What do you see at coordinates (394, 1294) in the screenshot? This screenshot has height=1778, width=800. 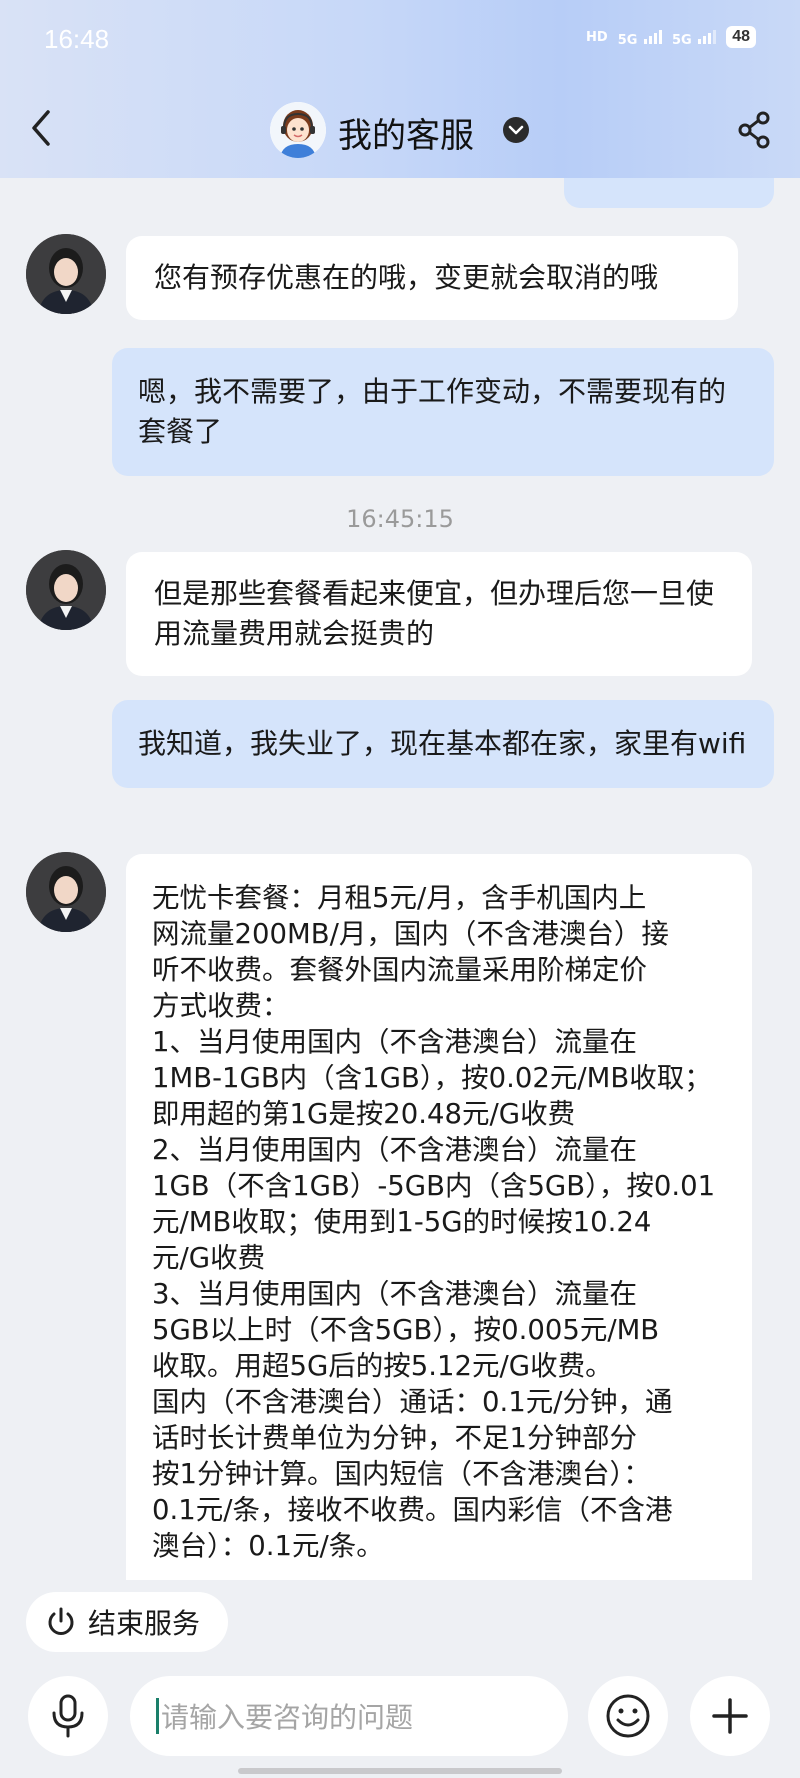 I see `message-line: 3、当月使用国内（不含港澳台）流量在` at bounding box center [394, 1294].